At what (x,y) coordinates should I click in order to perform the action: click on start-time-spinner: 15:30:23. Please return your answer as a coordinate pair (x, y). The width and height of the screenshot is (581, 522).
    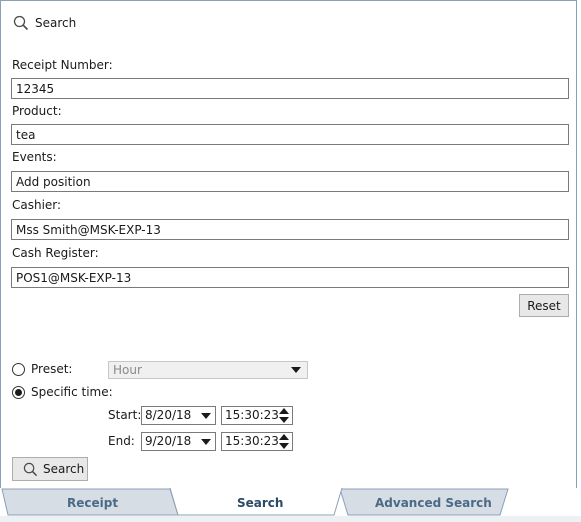
    Looking at the image, I should click on (257, 415).